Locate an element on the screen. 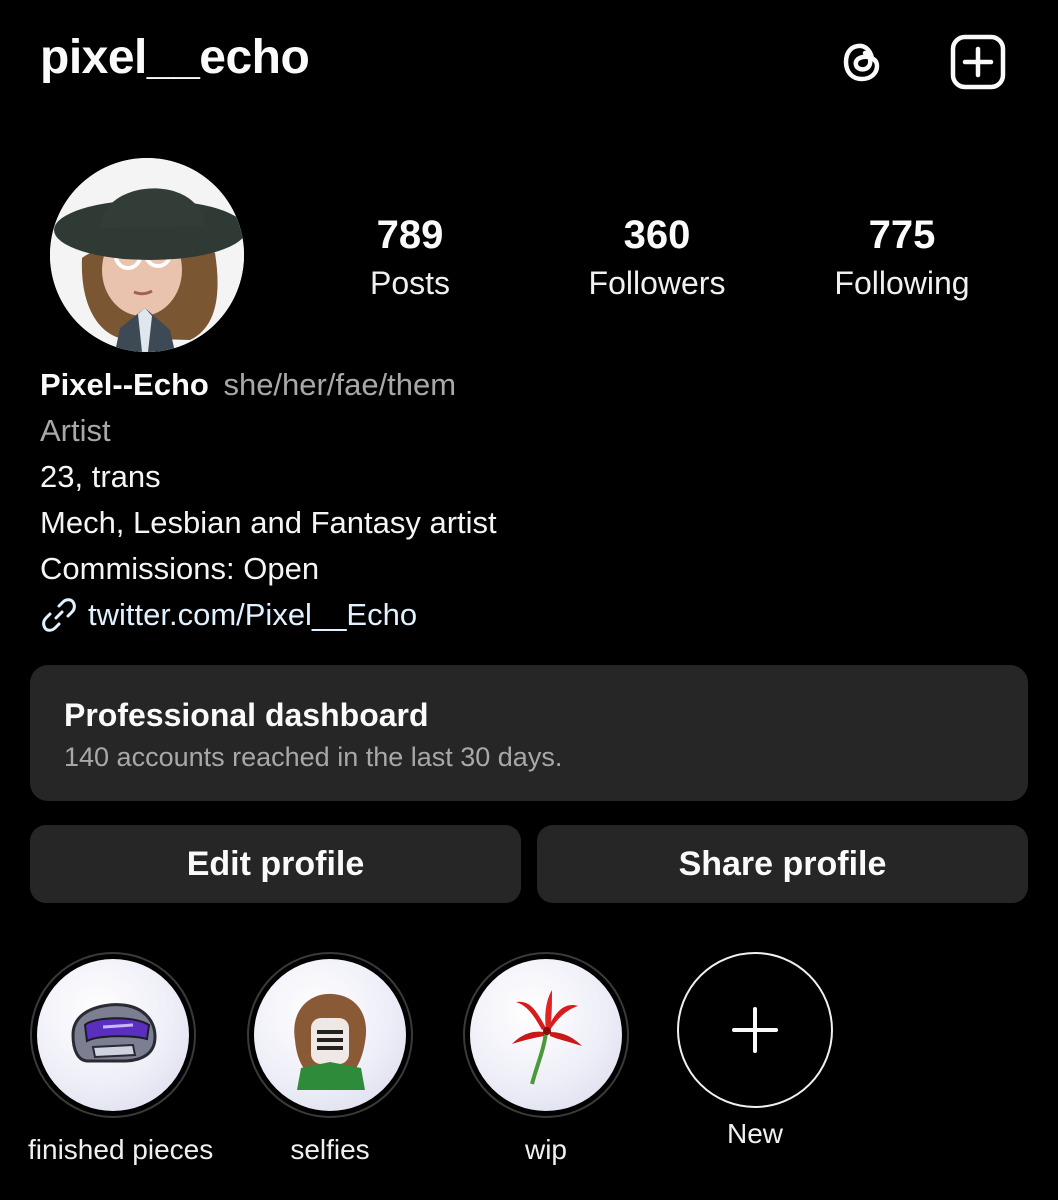 The width and height of the screenshot is (1058, 1200). profile-avatar is located at coordinates (147, 255).